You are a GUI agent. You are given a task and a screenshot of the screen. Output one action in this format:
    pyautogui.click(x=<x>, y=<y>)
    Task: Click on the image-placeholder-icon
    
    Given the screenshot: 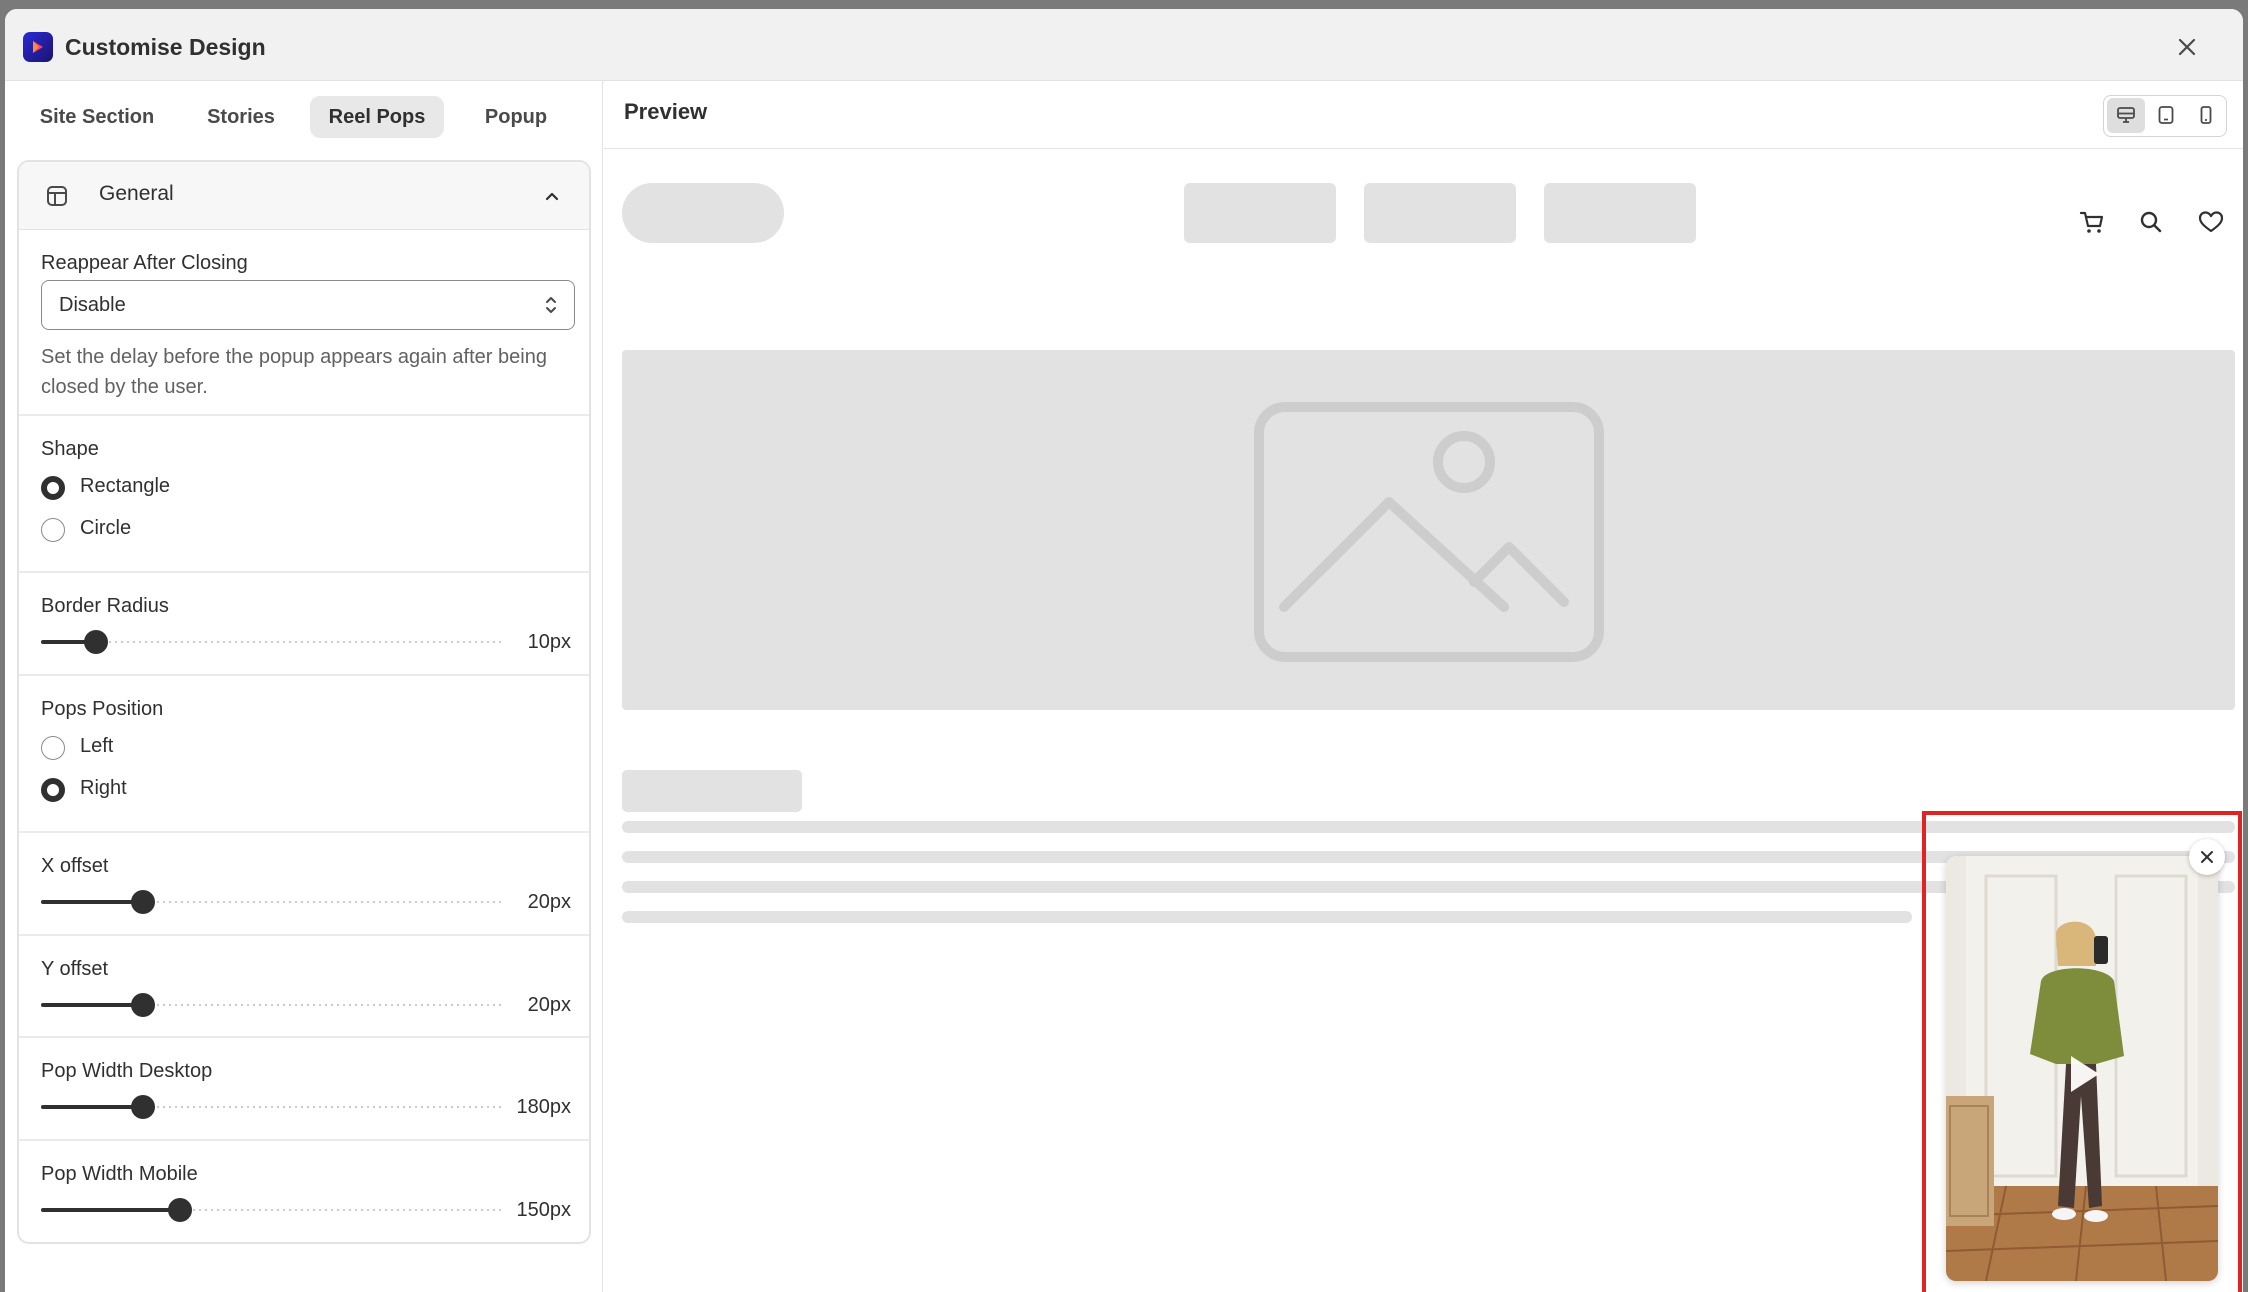 What is the action you would take?
    pyautogui.click(x=1429, y=532)
    